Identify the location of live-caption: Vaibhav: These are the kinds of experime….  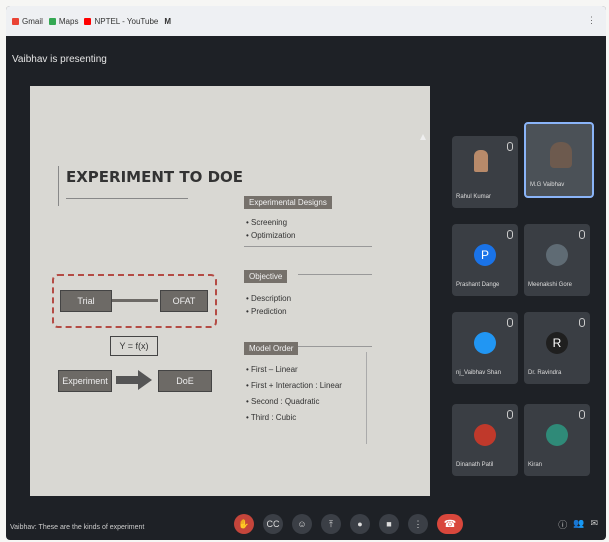
(77, 527).